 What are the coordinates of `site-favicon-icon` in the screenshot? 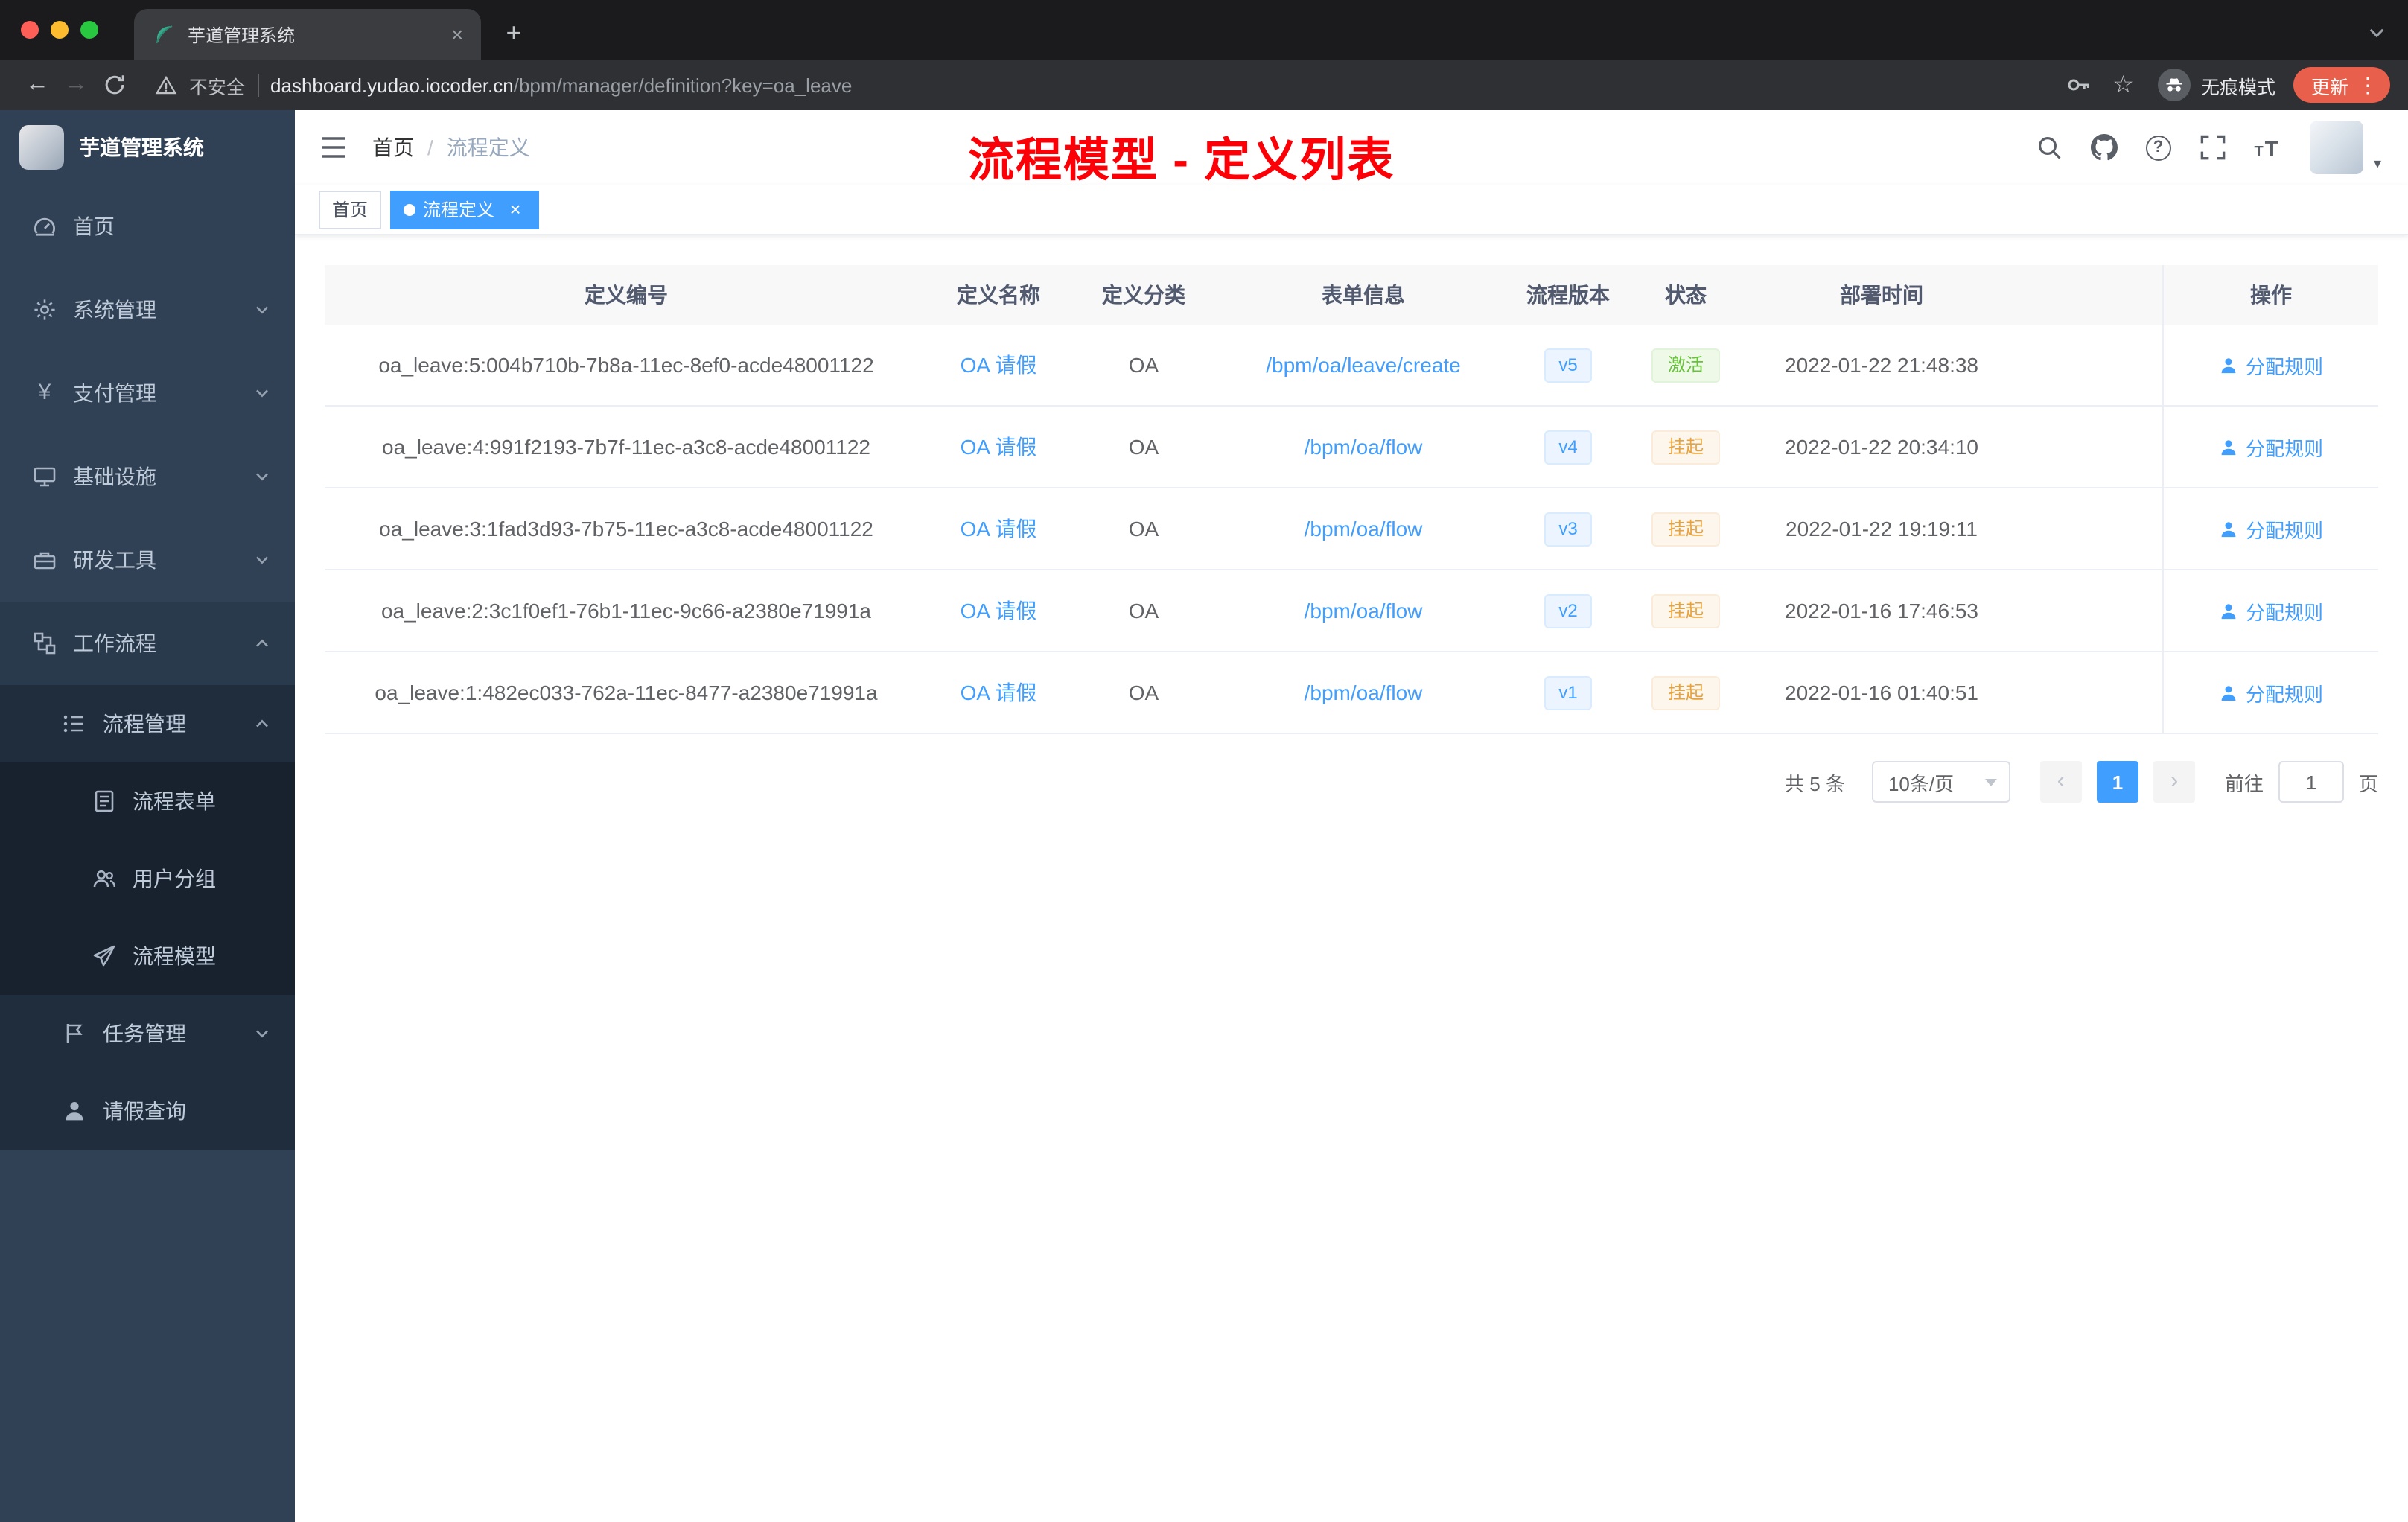 It's located at (164, 34).